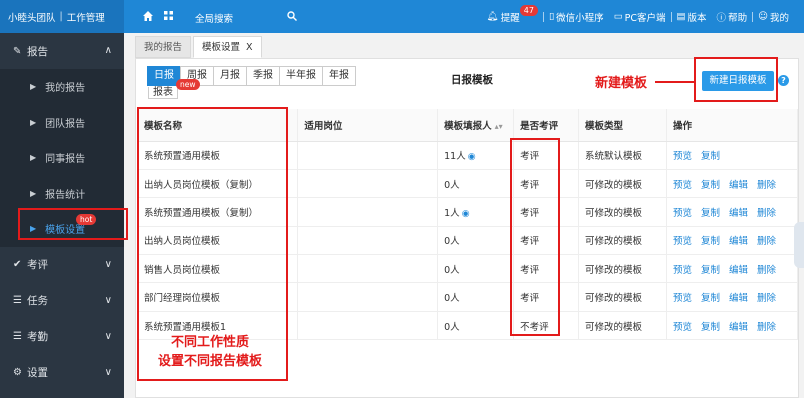  Describe the element at coordinates (227, 47) in the screenshot. I see `tab-template-settings: 模板设置 X` at that location.